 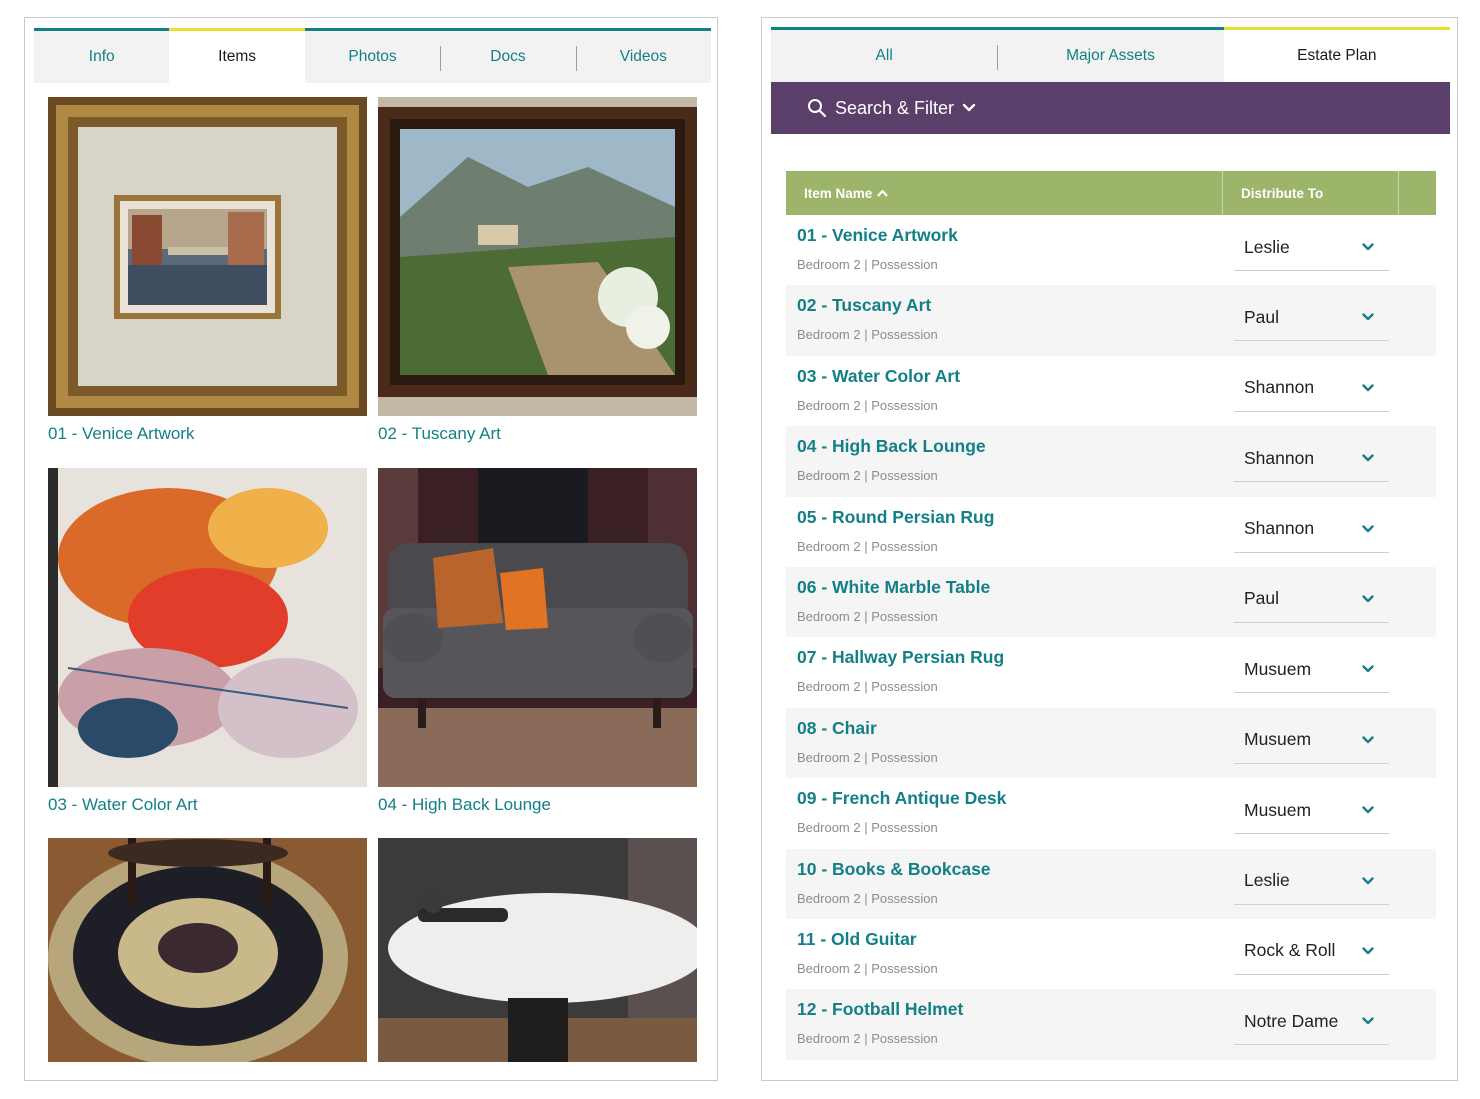 What do you see at coordinates (1282, 193) in the screenshot?
I see `column-header-label: Distribute To` at bounding box center [1282, 193].